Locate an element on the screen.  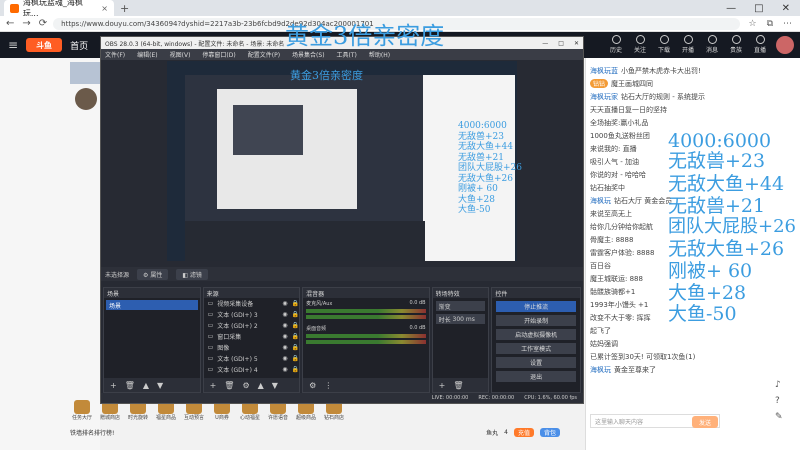
header-follow-button: 关注 is located at coordinates (640, 44).